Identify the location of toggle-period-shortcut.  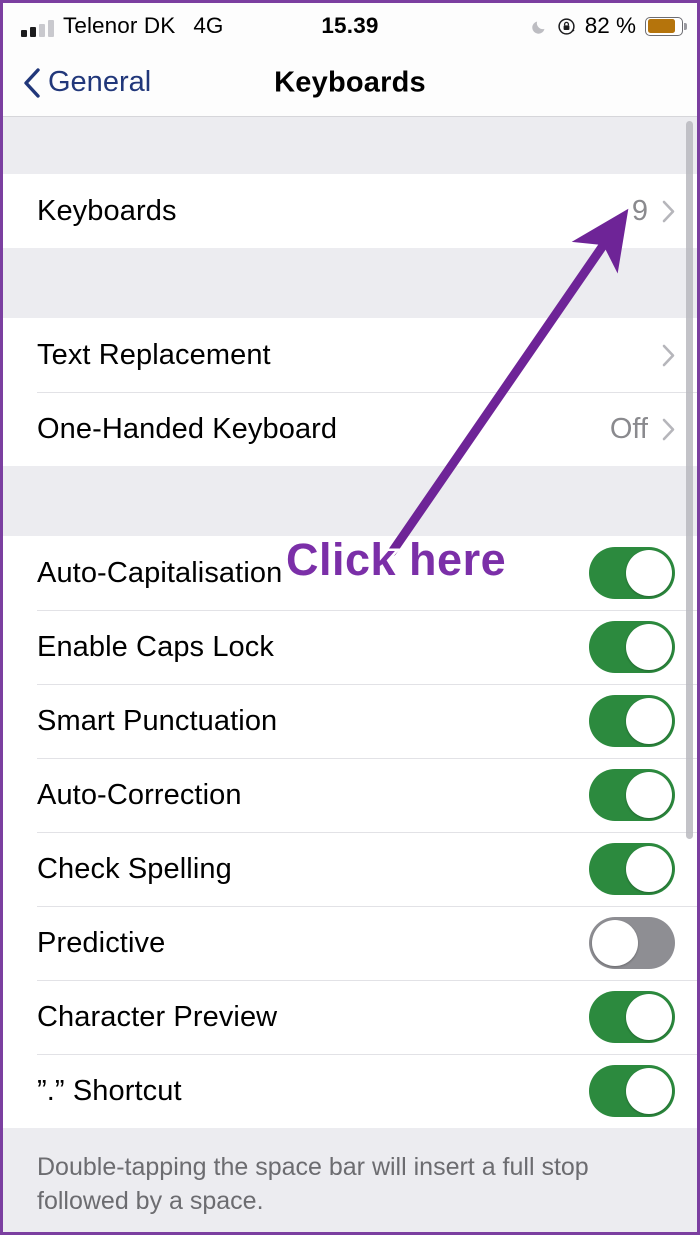
(632, 1091).